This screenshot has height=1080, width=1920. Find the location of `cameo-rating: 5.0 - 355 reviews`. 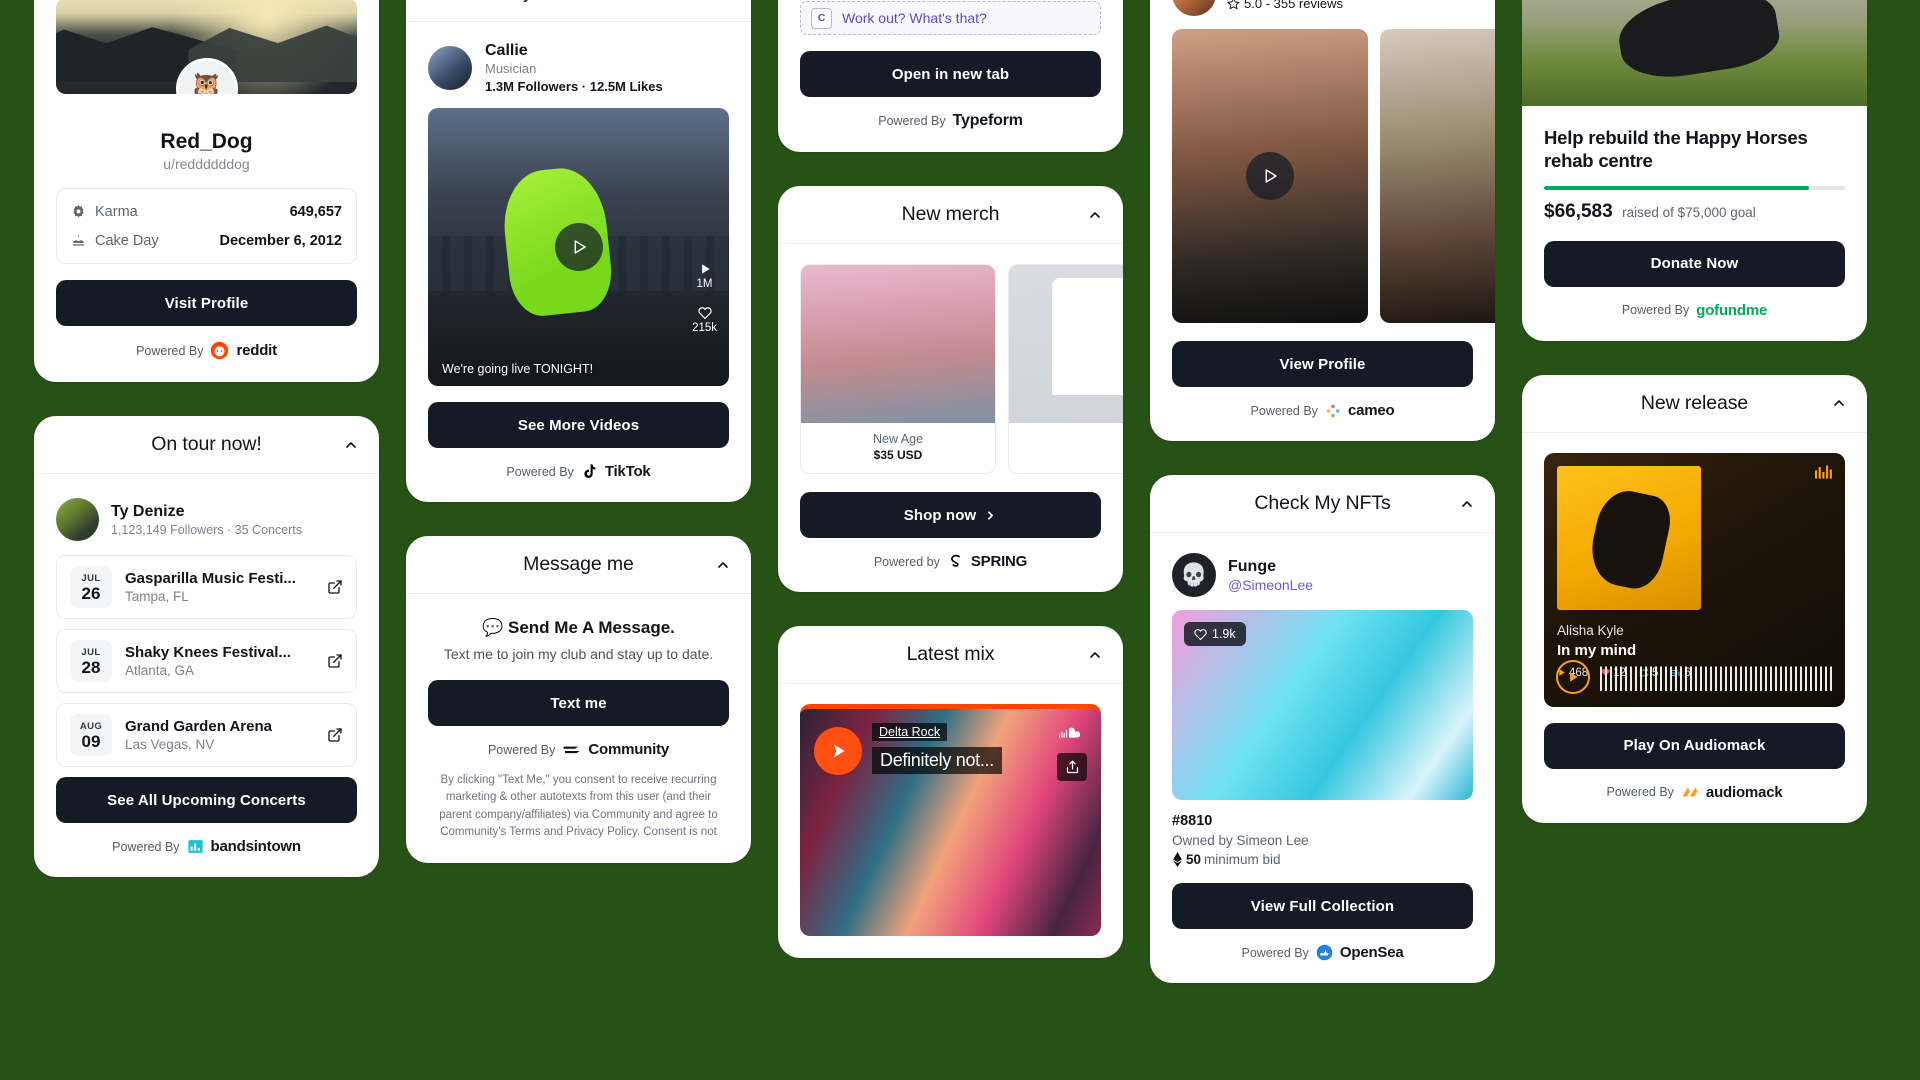

cameo-rating: 5.0 - 355 reviews is located at coordinates (1334, 5).